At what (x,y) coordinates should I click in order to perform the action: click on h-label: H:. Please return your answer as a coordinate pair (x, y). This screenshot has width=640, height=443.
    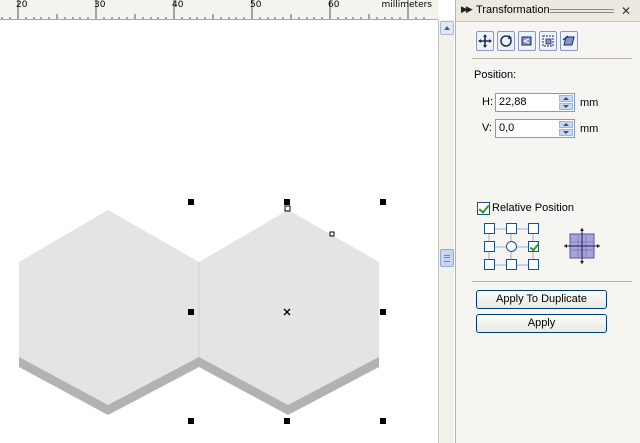
    Looking at the image, I should click on (487, 102).